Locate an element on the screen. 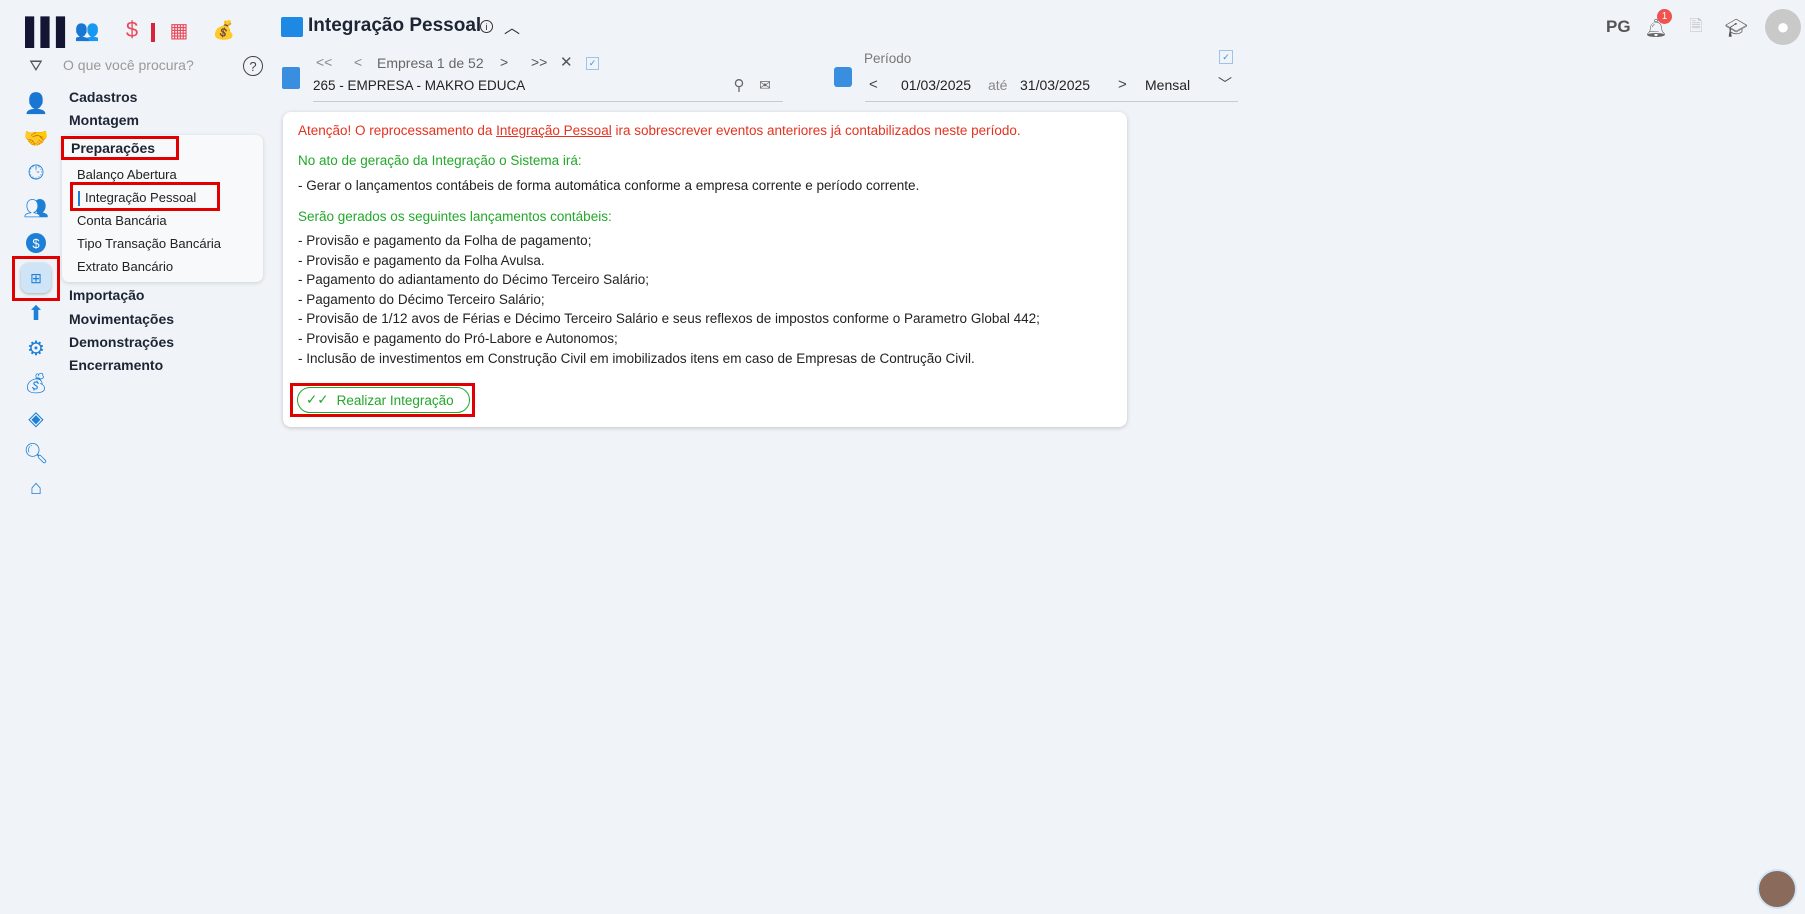 The image size is (1805, 914). menu-encerramento: Encerramento is located at coordinates (116, 365).